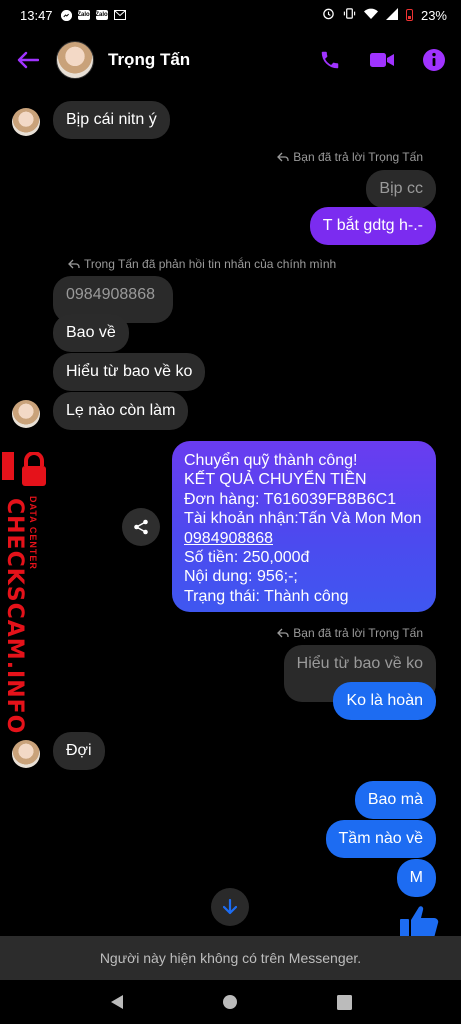  Describe the element at coordinates (14, 616) in the screenshot. I see `watermark-text: CHECKSCAM.INFO` at that location.